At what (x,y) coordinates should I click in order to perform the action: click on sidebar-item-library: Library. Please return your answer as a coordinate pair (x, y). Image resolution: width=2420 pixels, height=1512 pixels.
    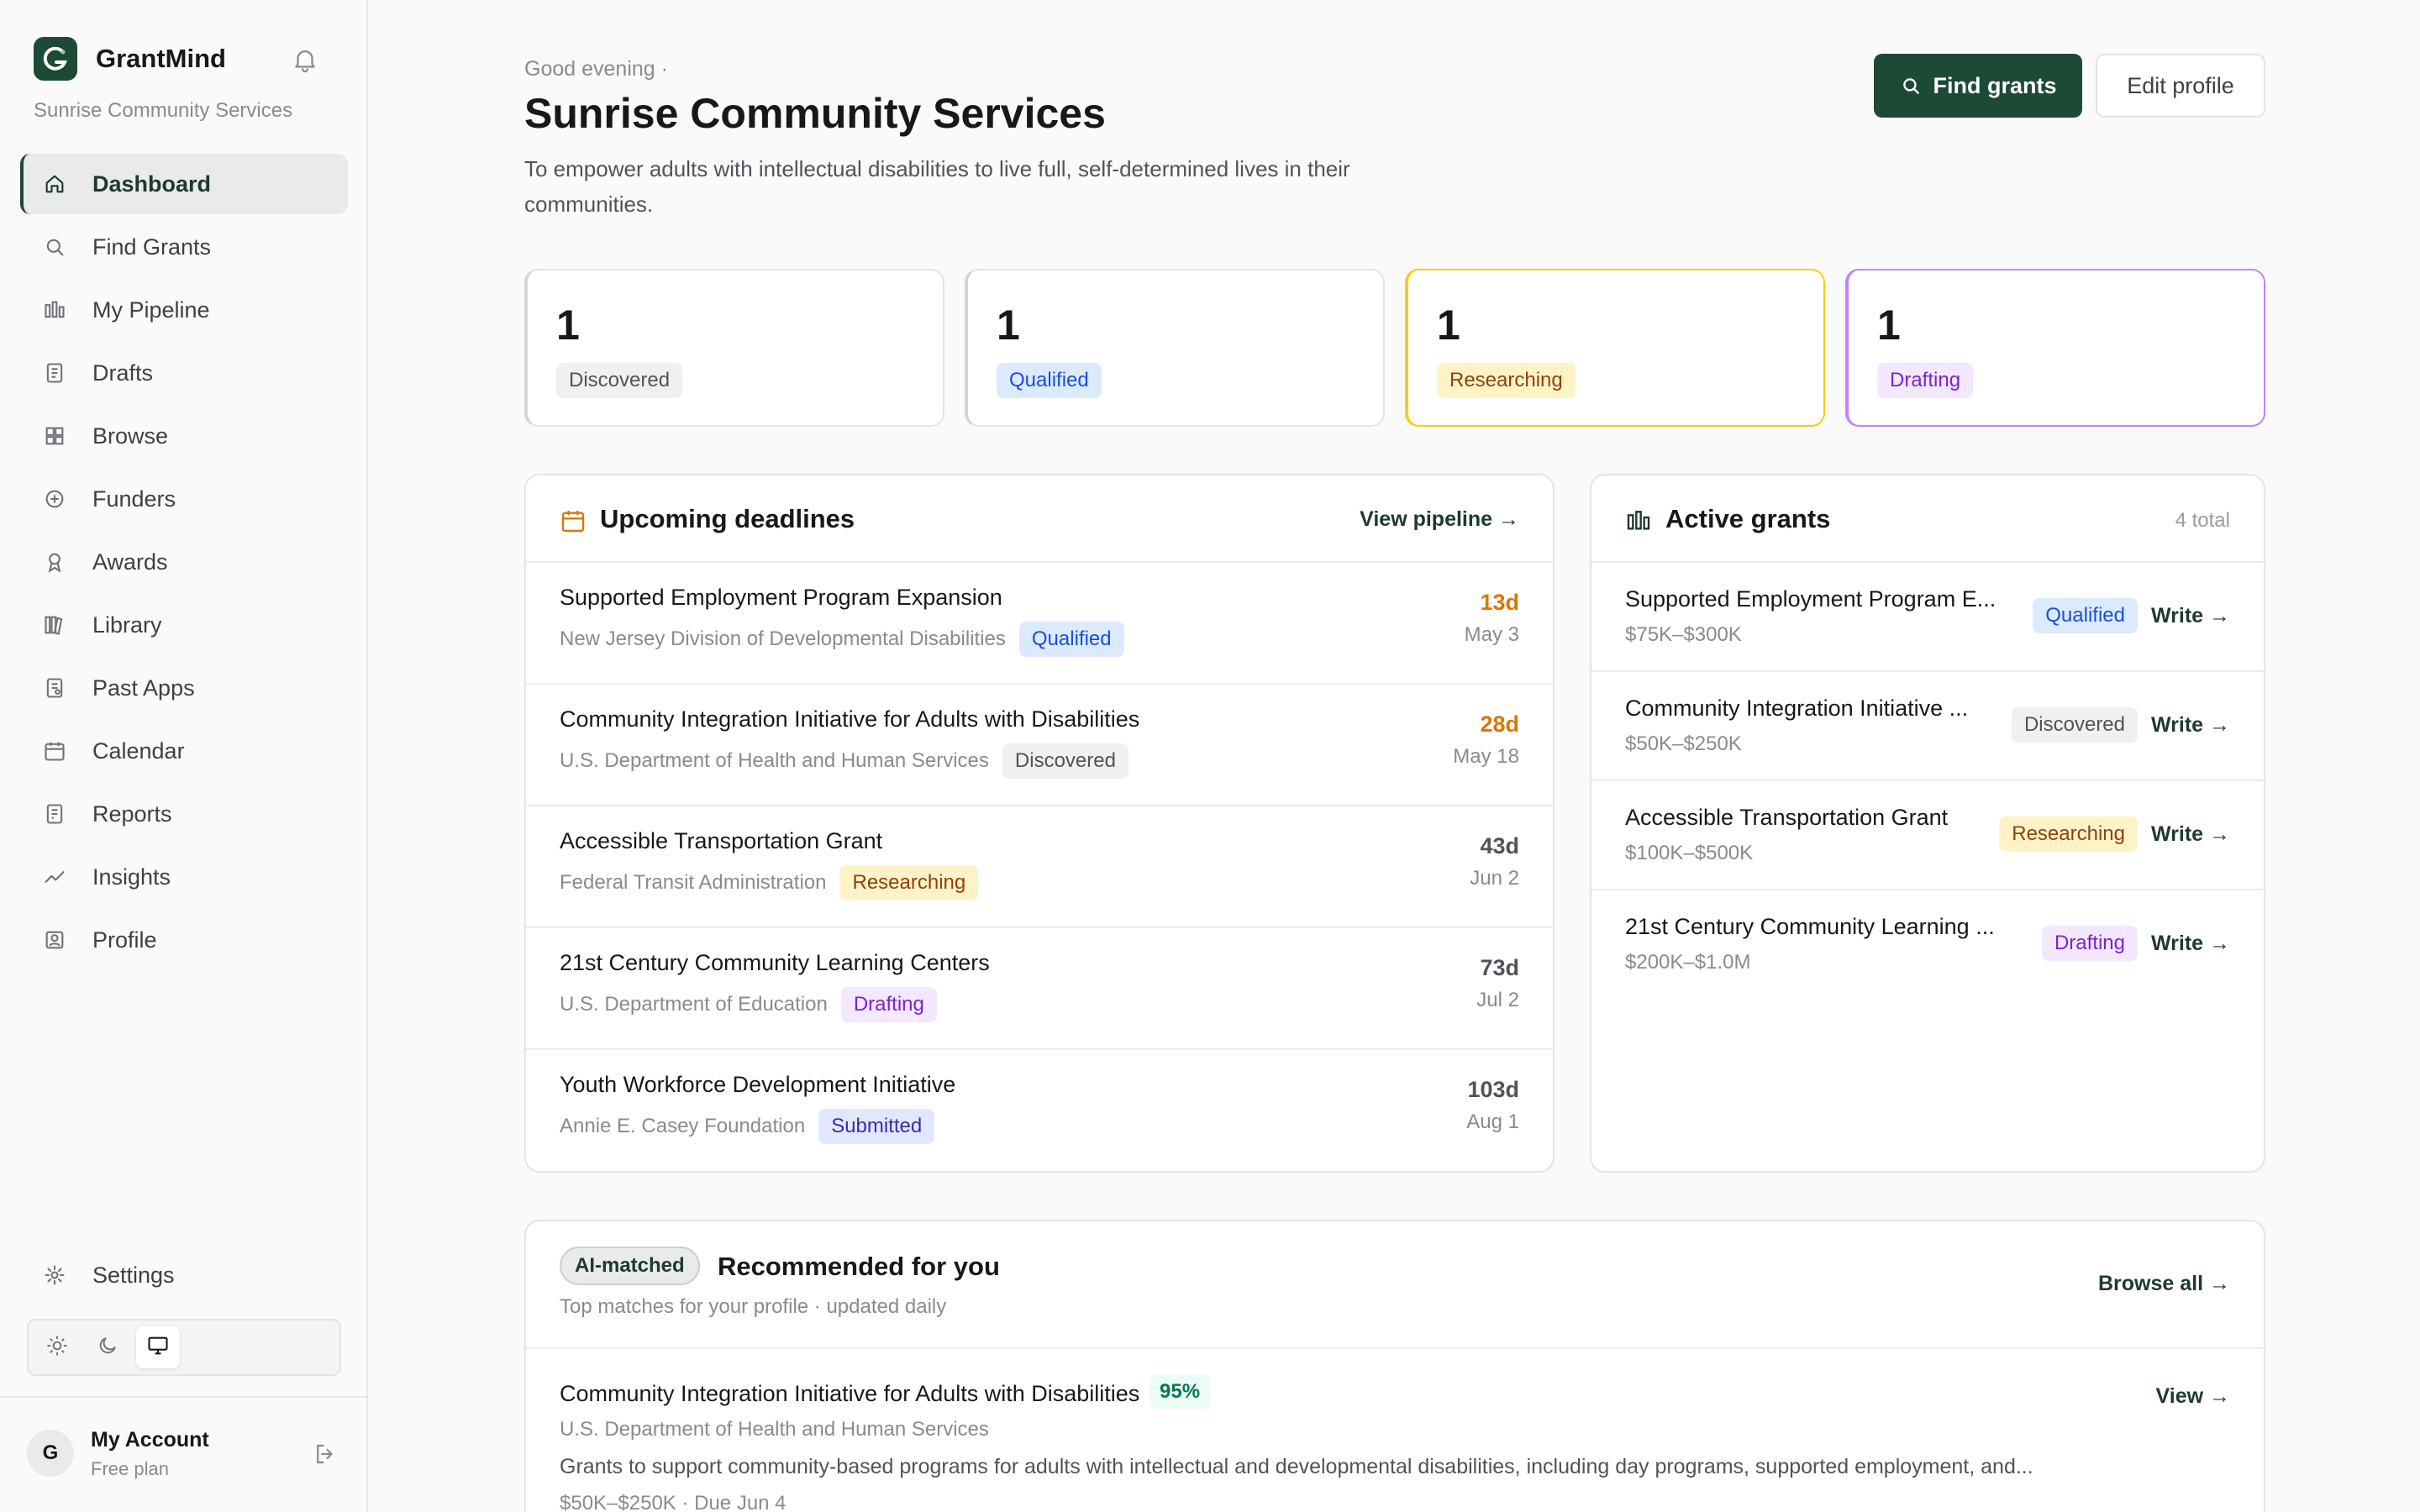
    Looking at the image, I should click on (184, 625).